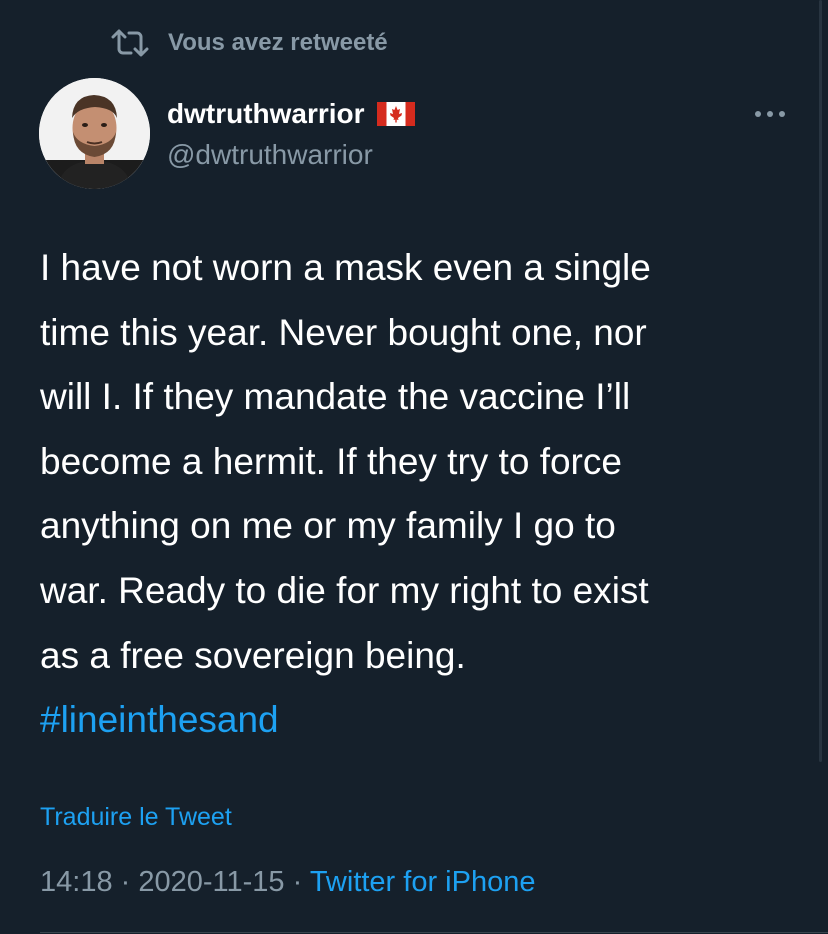 This screenshot has height=934, width=828. I want to click on hashtag-link: #lineinthesand, so click(410, 720).